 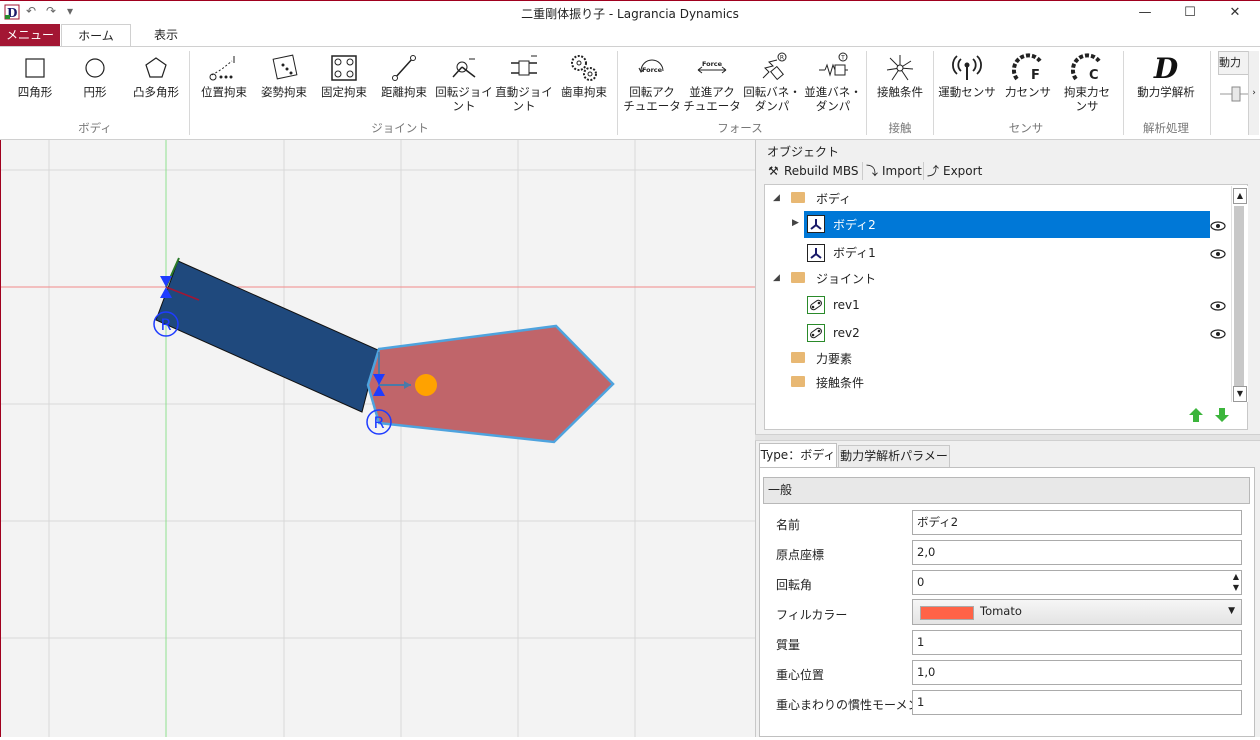 What do you see at coordinates (96, 35) in the screenshot?
I see `tab-home: ホーム` at bounding box center [96, 35].